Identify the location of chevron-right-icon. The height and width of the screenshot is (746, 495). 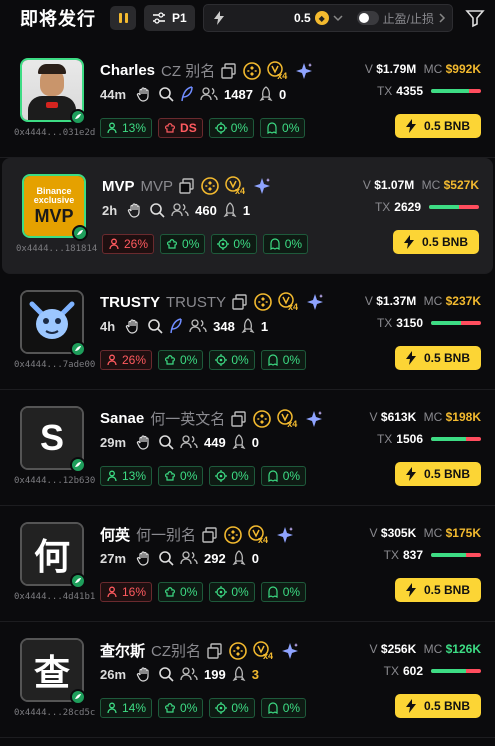
(442, 18).